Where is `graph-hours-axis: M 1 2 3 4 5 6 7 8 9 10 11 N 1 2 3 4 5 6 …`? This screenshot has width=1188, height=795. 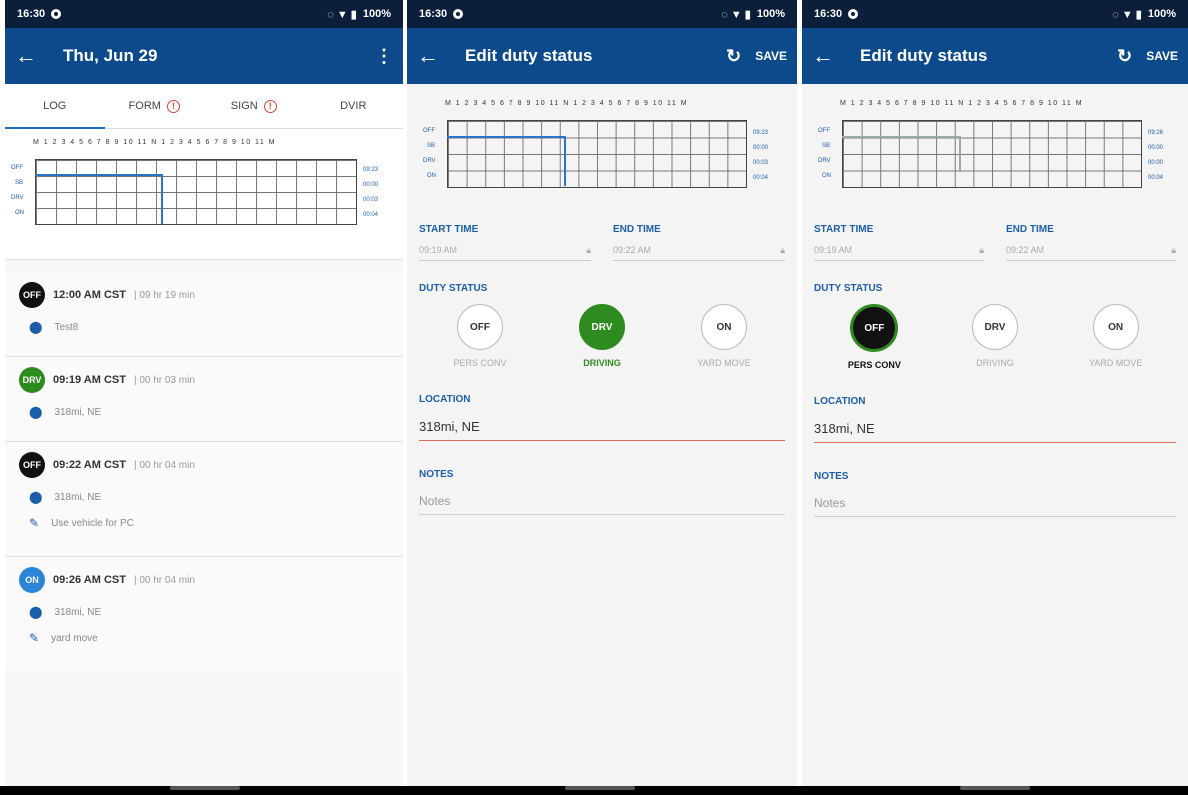
graph-hours-axis: M 1 2 3 4 5 6 7 8 9 10 11 N 1 2 3 4 5 6 … is located at coordinates (962, 103).